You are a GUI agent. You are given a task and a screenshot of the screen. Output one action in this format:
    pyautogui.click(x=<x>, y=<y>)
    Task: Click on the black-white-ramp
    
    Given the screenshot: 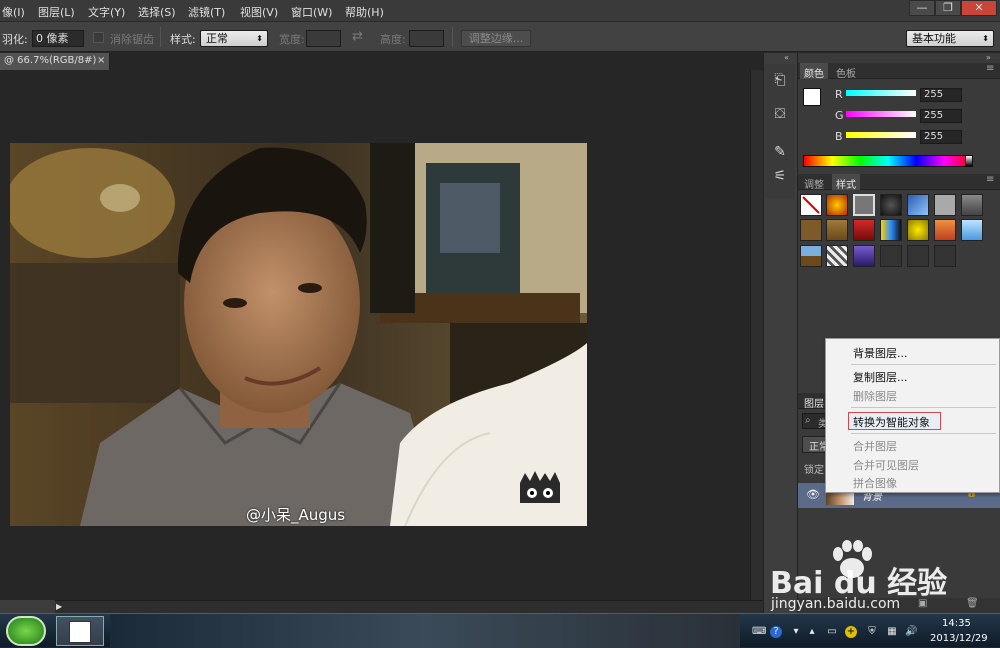 What is the action you would take?
    pyautogui.click(x=969, y=161)
    